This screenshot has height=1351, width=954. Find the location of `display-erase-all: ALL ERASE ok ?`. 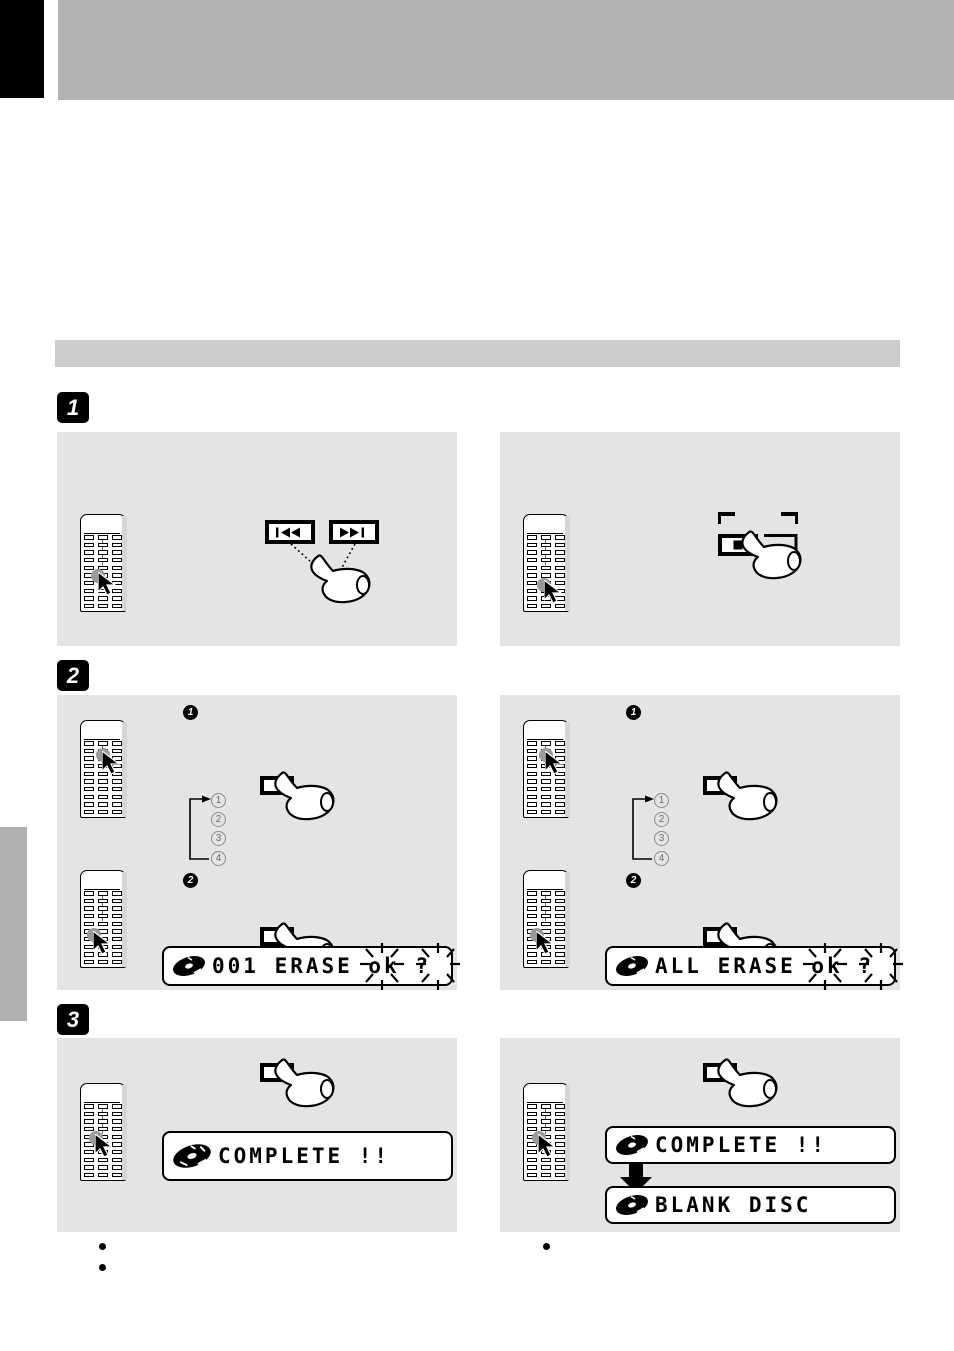

display-erase-all: ALL ERASE ok ? is located at coordinates (754, 966).